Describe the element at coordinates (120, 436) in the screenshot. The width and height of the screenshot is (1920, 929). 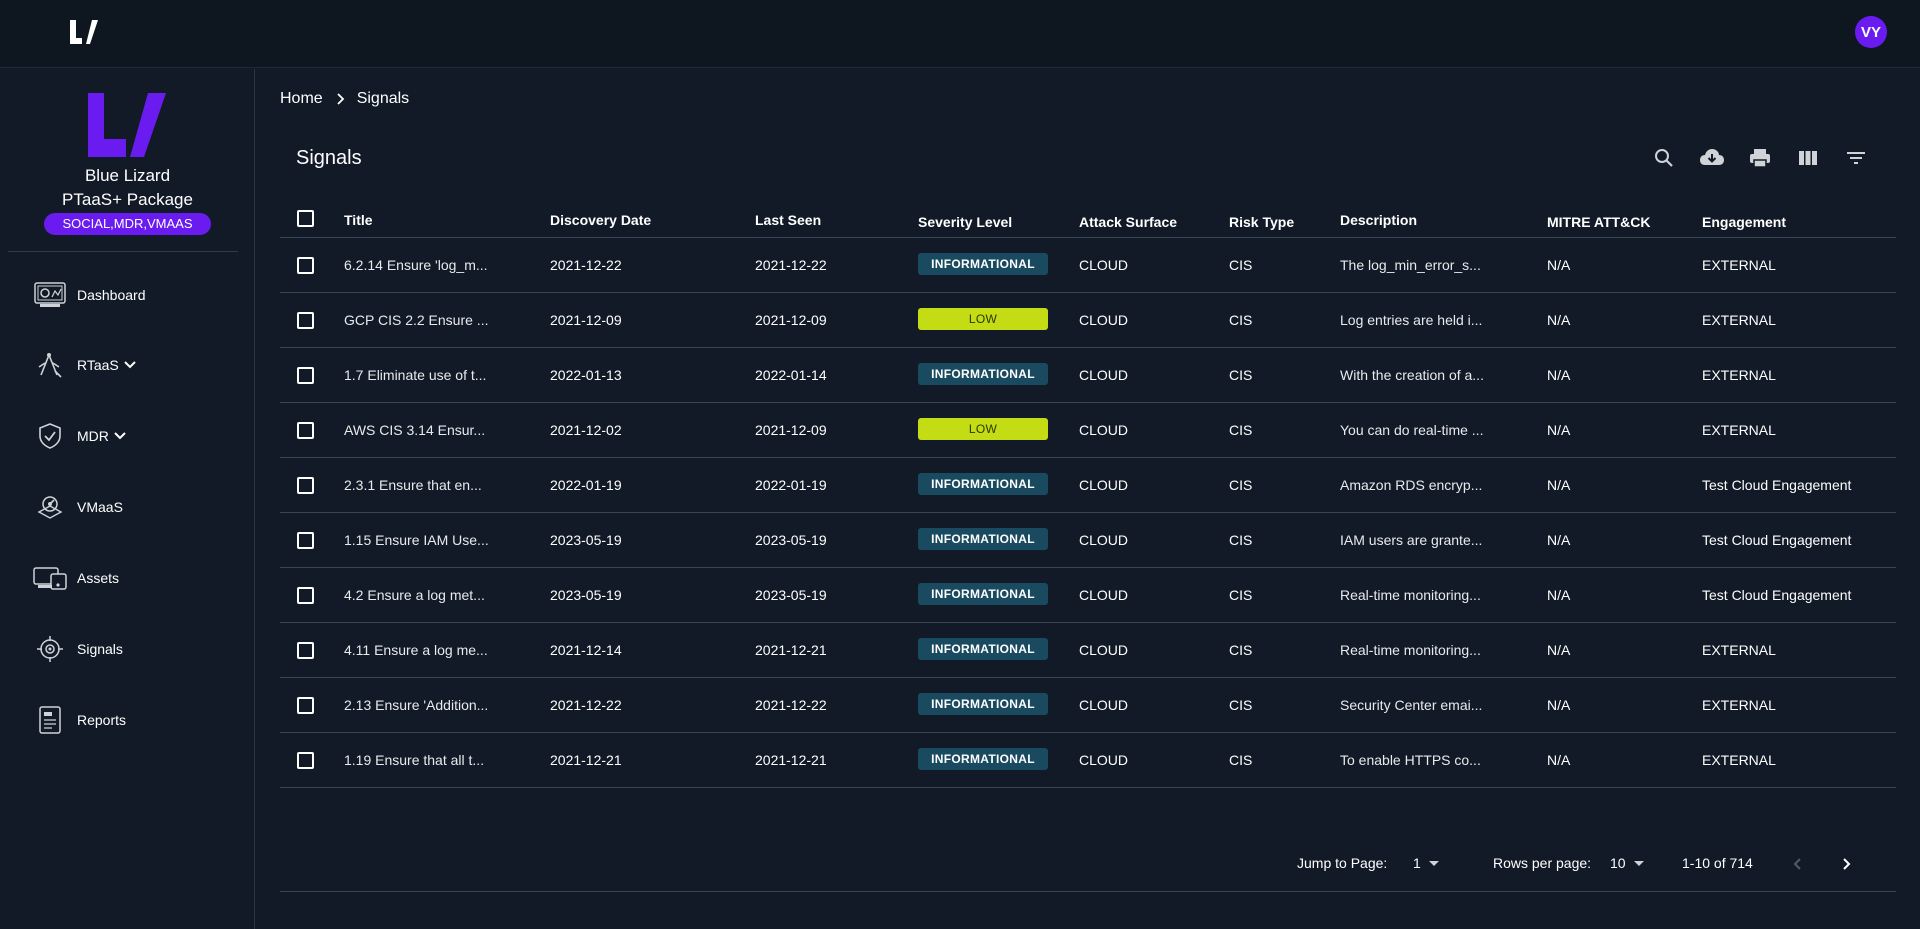
I see `chevron-down-icon` at that location.